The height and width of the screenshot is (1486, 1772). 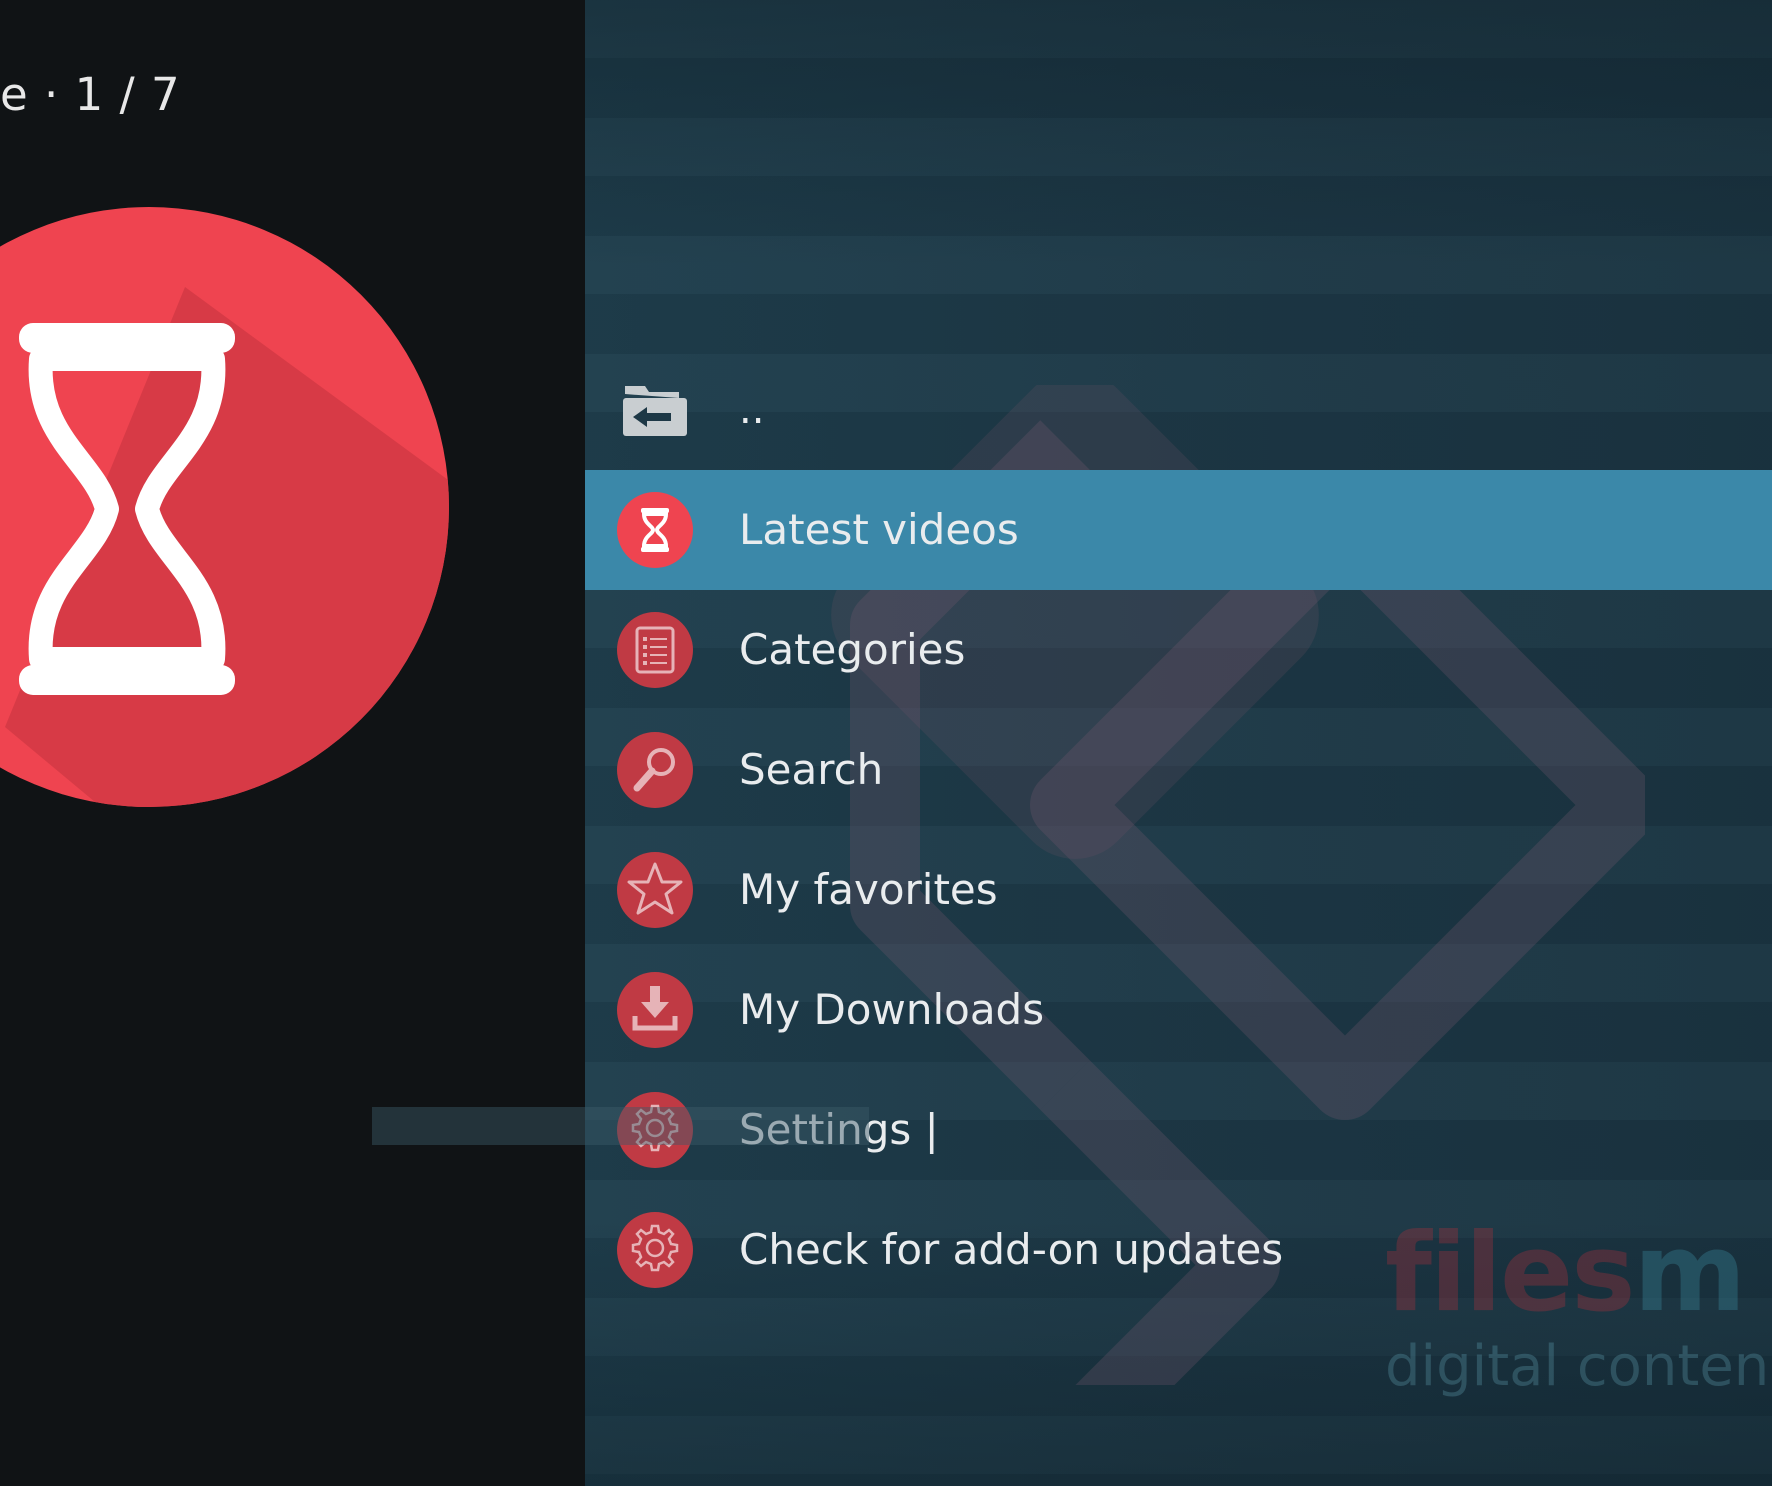 What do you see at coordinates (90, 94) in the screenshot?
I see `page-counter: e · 1 / 7` at bounding box center [90, 94].